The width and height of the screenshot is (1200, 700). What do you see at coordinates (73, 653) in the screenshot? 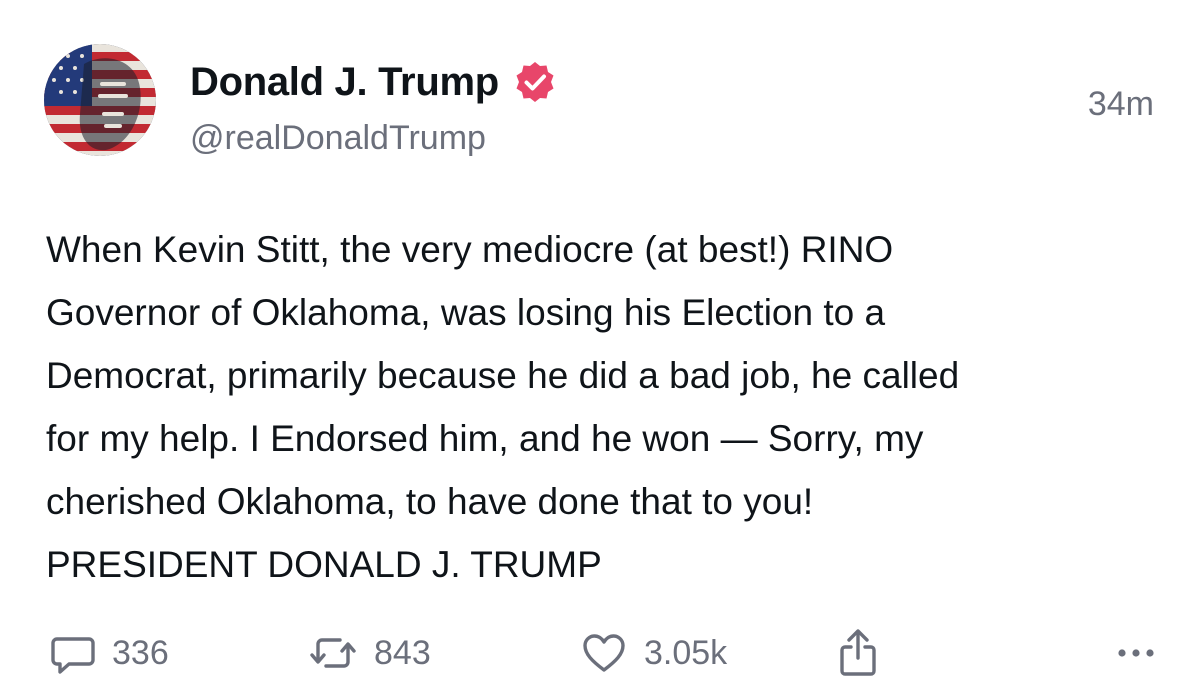
I see `reply-icon` at bounding box center [73, 653].